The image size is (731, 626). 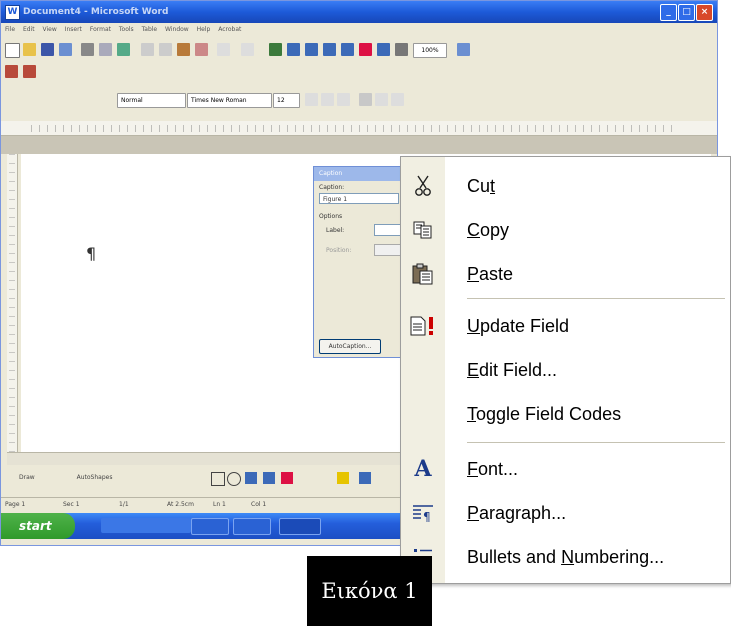 I want to click on update-field-icon, so click(x=423, y=326).